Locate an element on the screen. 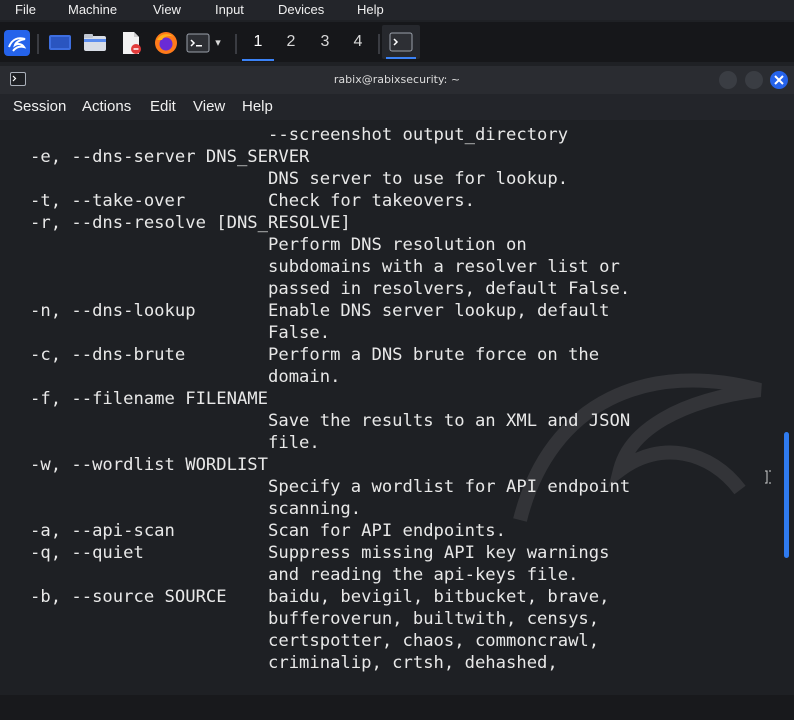 This screenshot has width=794, height=720. terminal-line: Perform DNS resolution on is located at coordinates (397, 245).